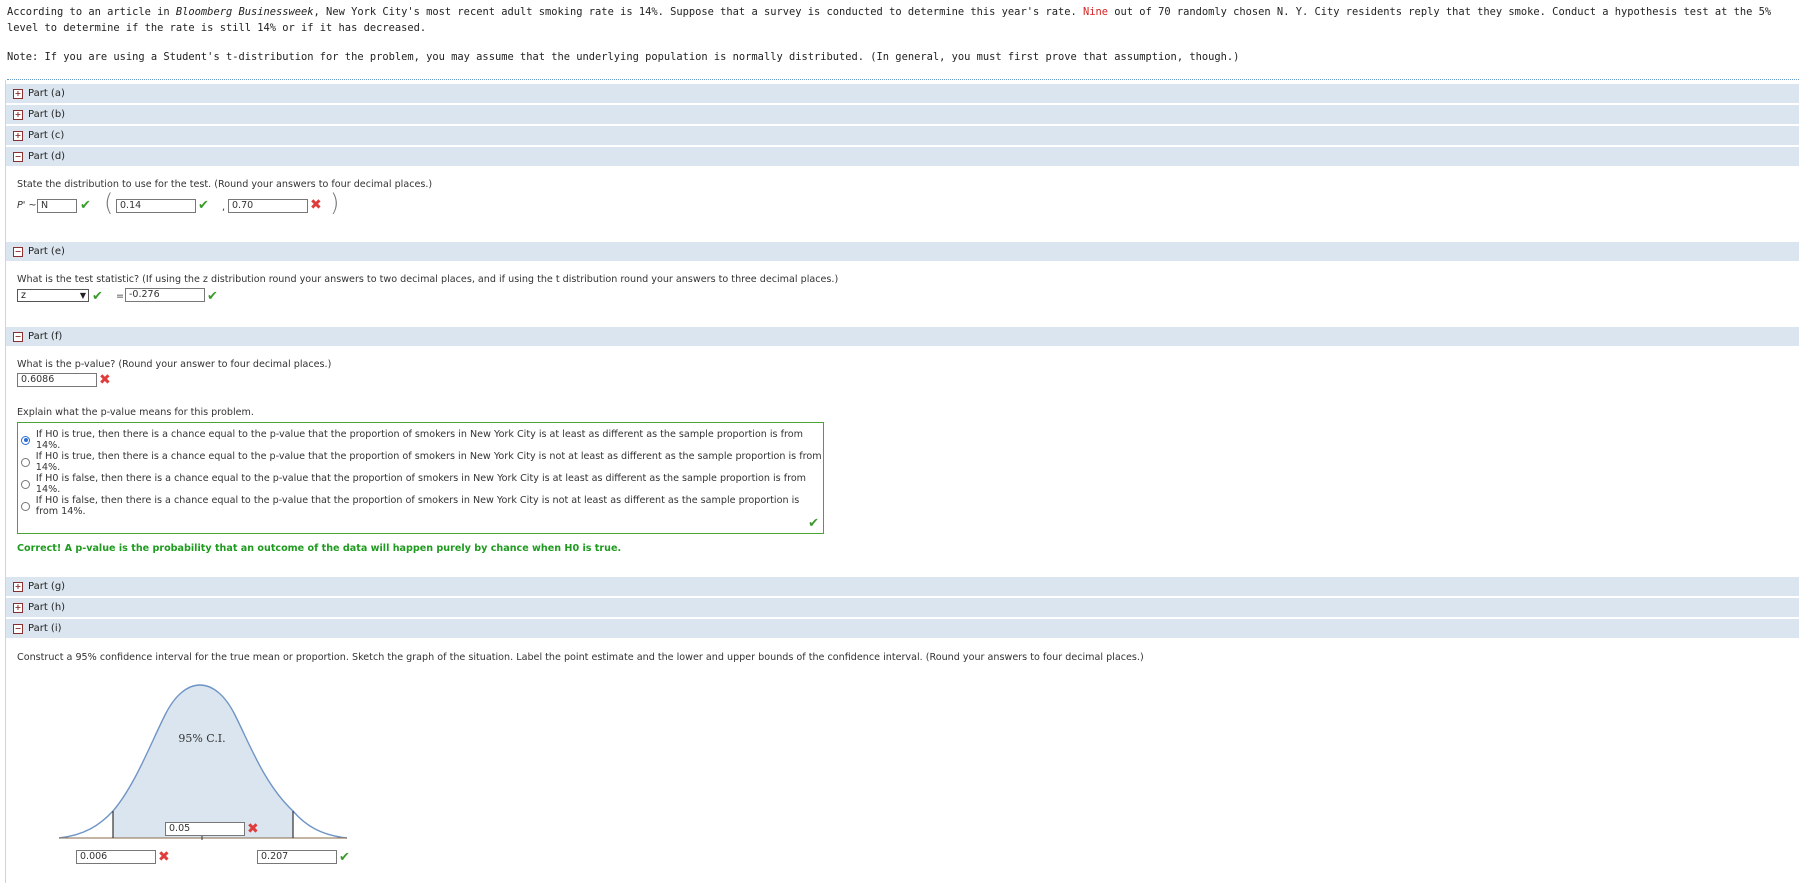 The width and height of the screenshot is (1799, 883). I want to click on part-label: Part (h), so click(47, 607).